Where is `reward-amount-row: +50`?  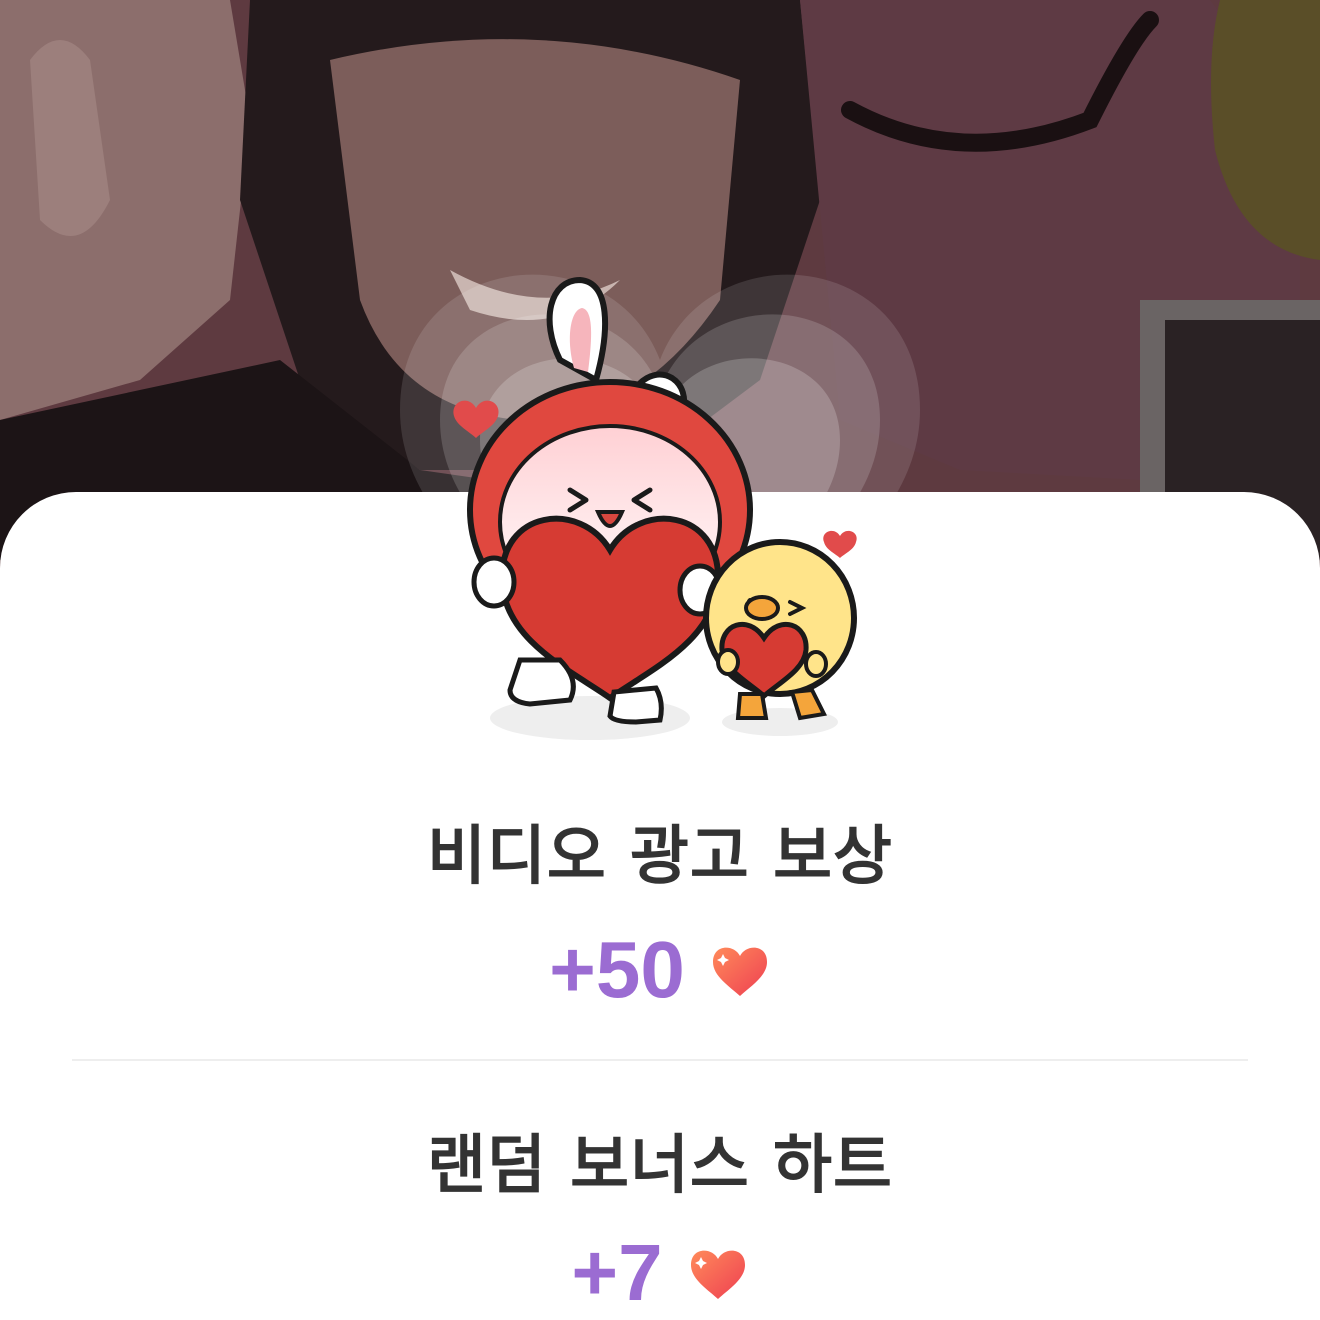 reward-amount-row: +50 is located at coordinates (660, 970).